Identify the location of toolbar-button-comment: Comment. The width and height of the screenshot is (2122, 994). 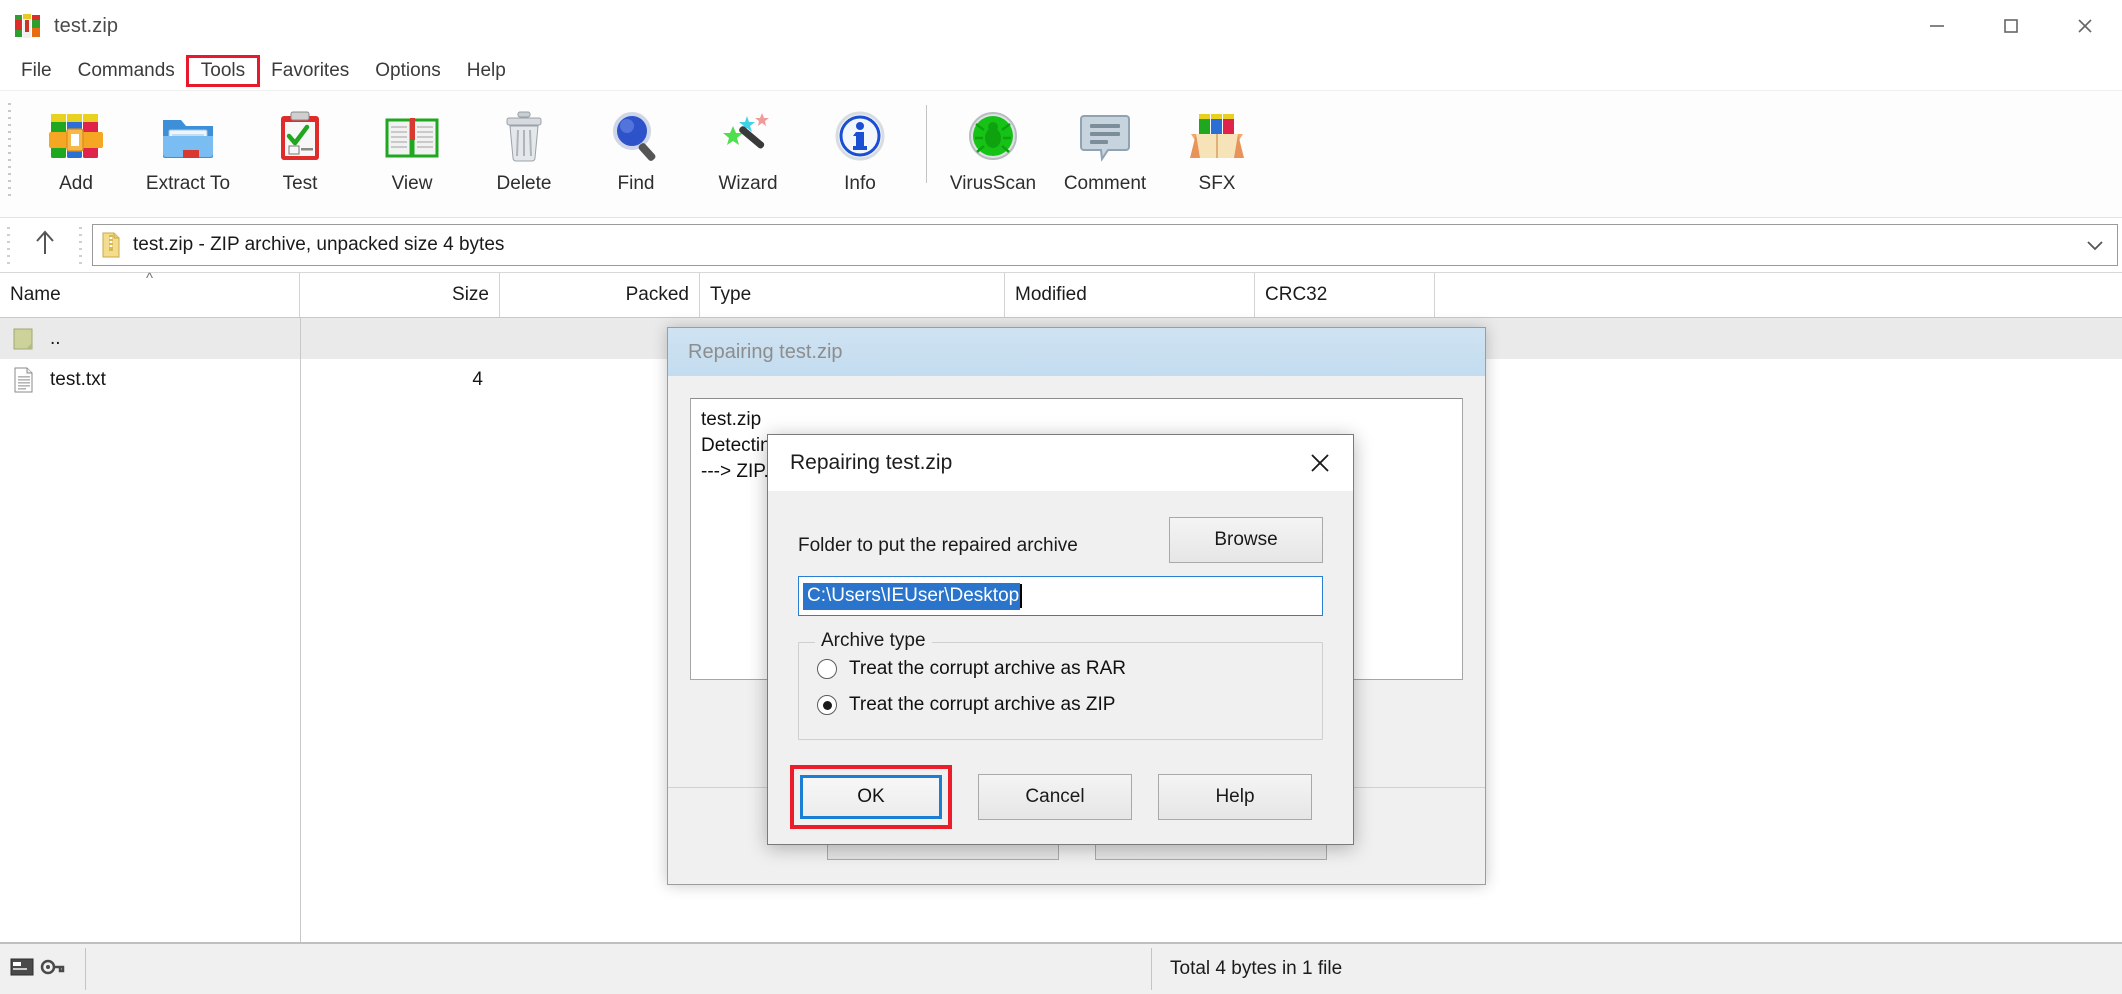
(1105, 147).